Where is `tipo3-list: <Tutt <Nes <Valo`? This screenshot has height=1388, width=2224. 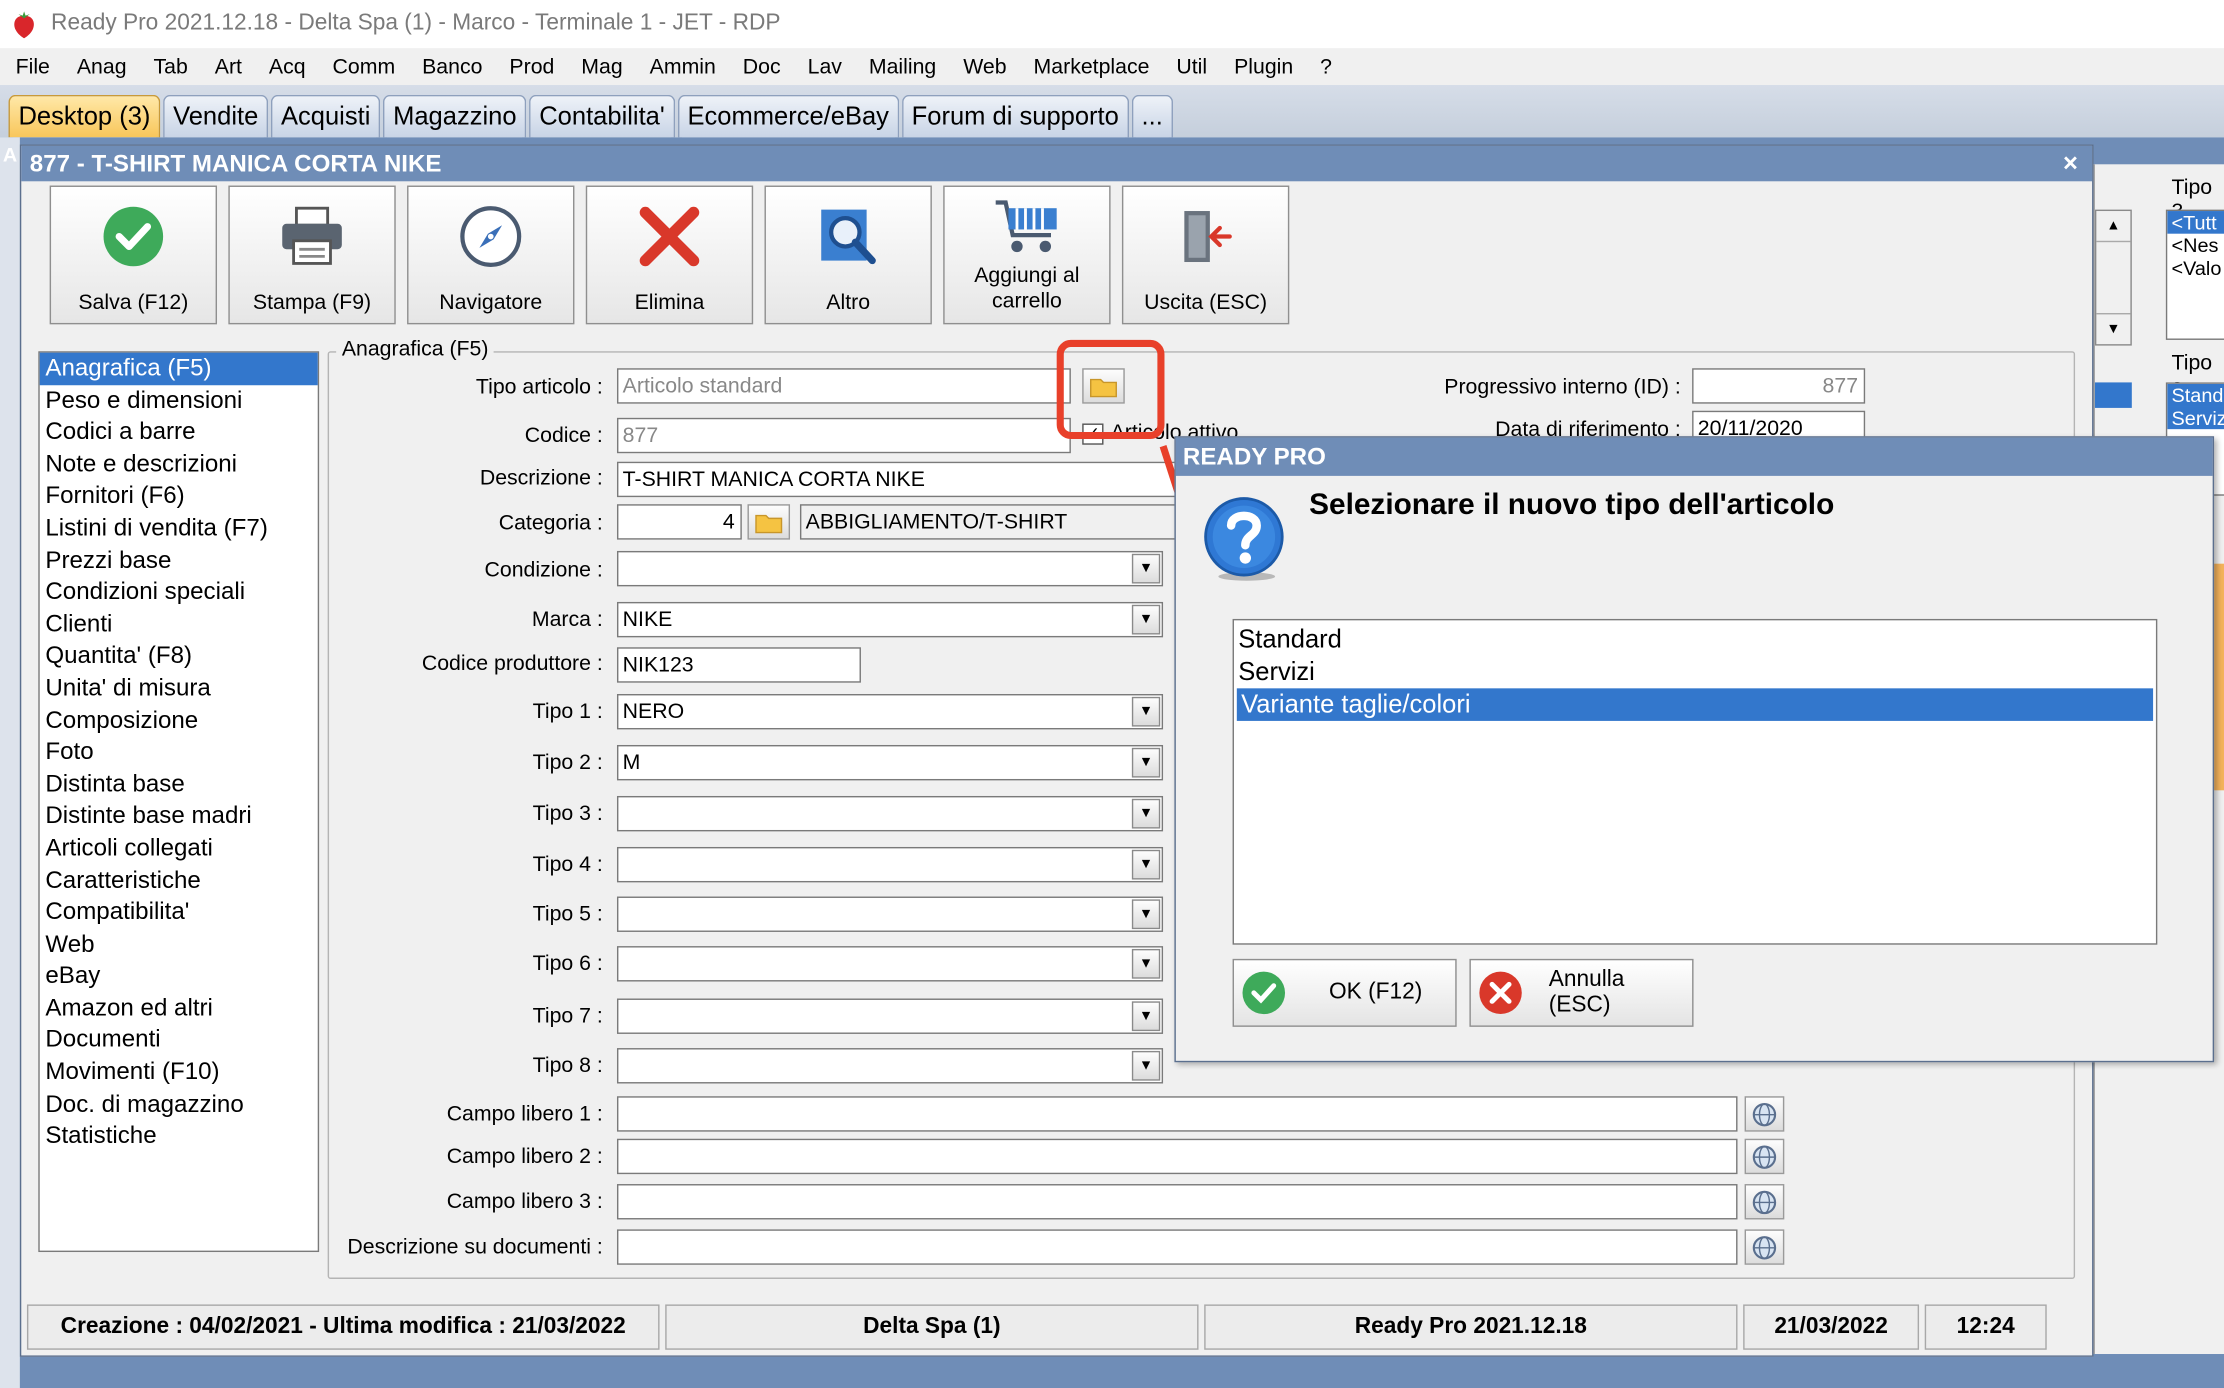
tipo3-list: <Tutt <Nes <Valo is located at coordinates (2194, 274).